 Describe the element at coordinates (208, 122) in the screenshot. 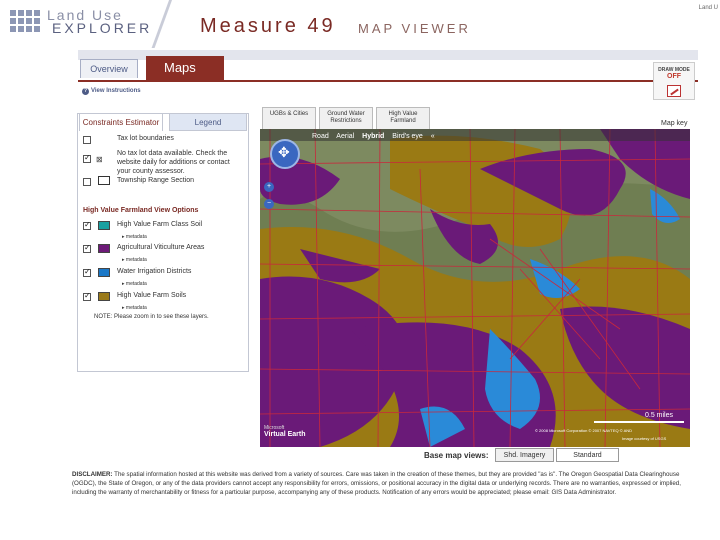

I see `tab-legend: Legend` at that location.